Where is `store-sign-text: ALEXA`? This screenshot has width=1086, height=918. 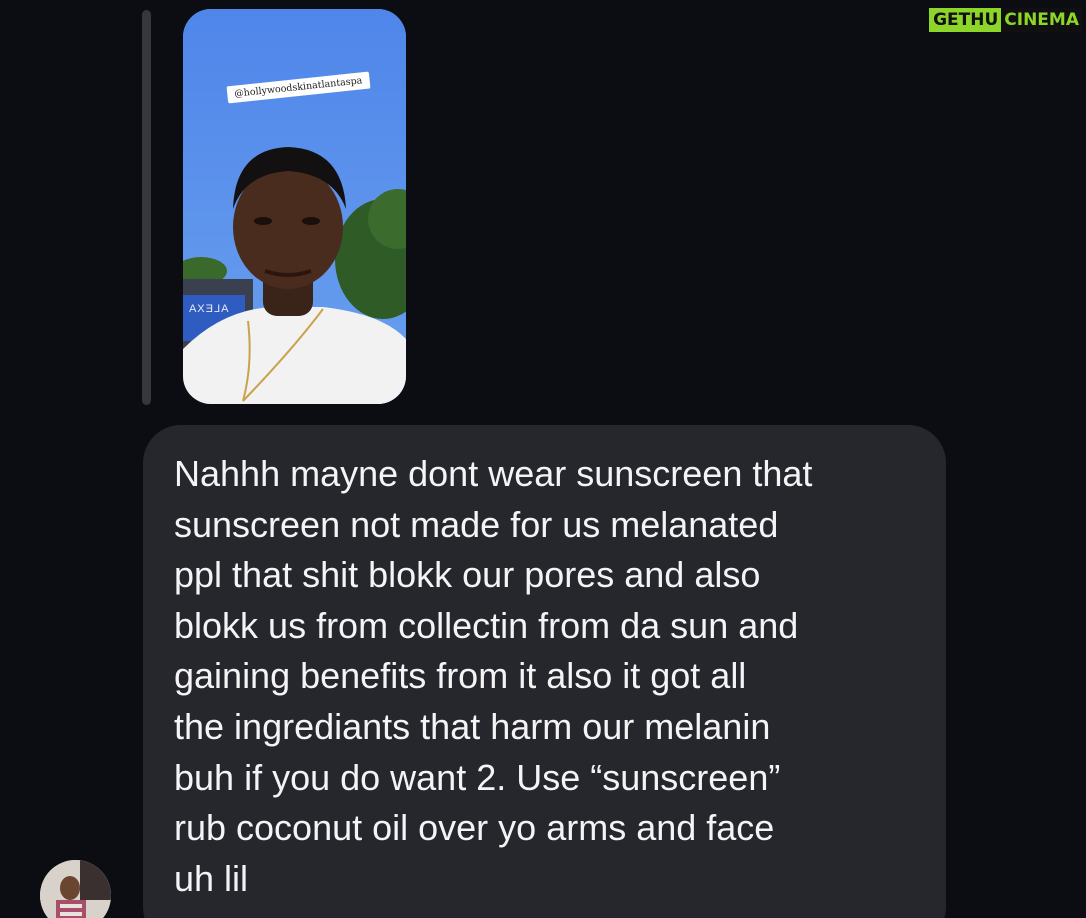 store-sign-text: ALEXA is located at coordinates (208, 309).